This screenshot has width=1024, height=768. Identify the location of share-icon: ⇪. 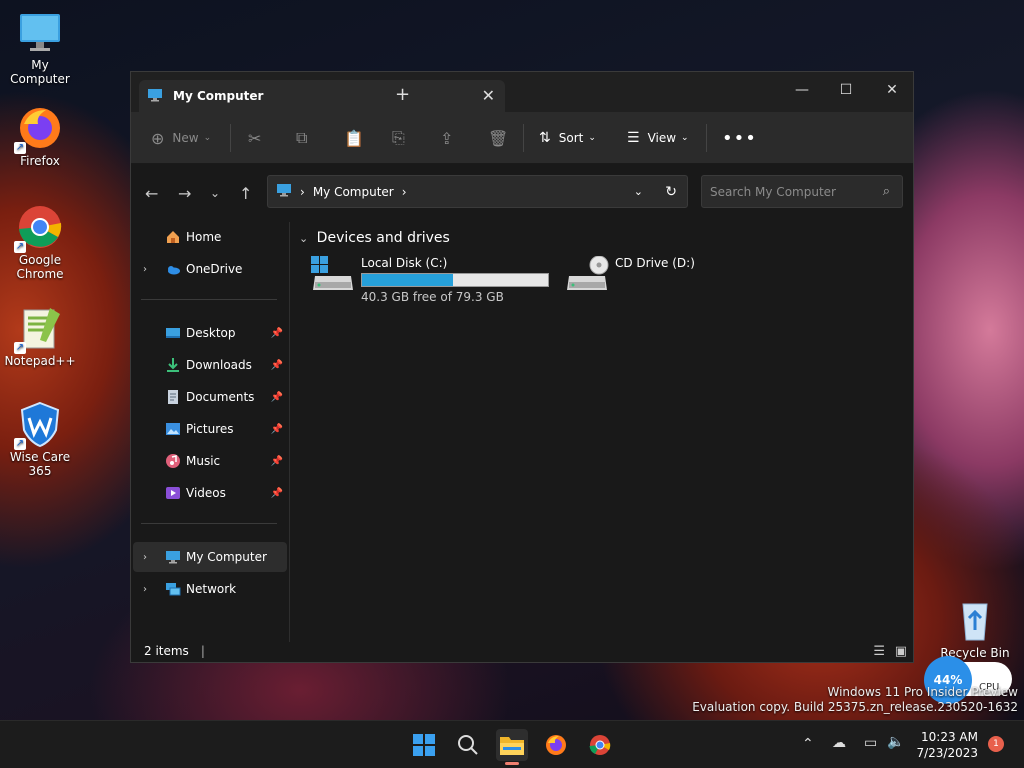
(447, 138).